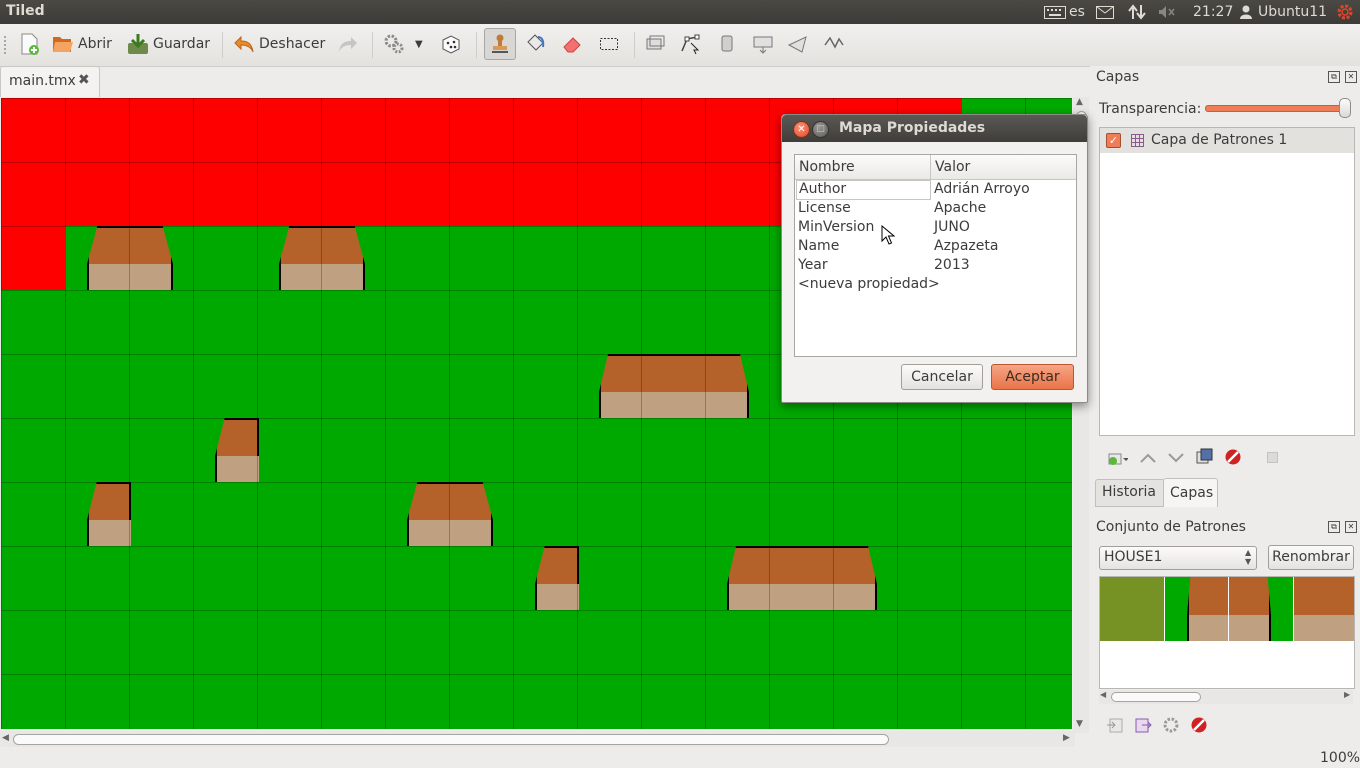 Image resolution: width=1360 pixels, height=768 pixels. I want to click on tileset-scroll-thumb, so click(1156, 697).